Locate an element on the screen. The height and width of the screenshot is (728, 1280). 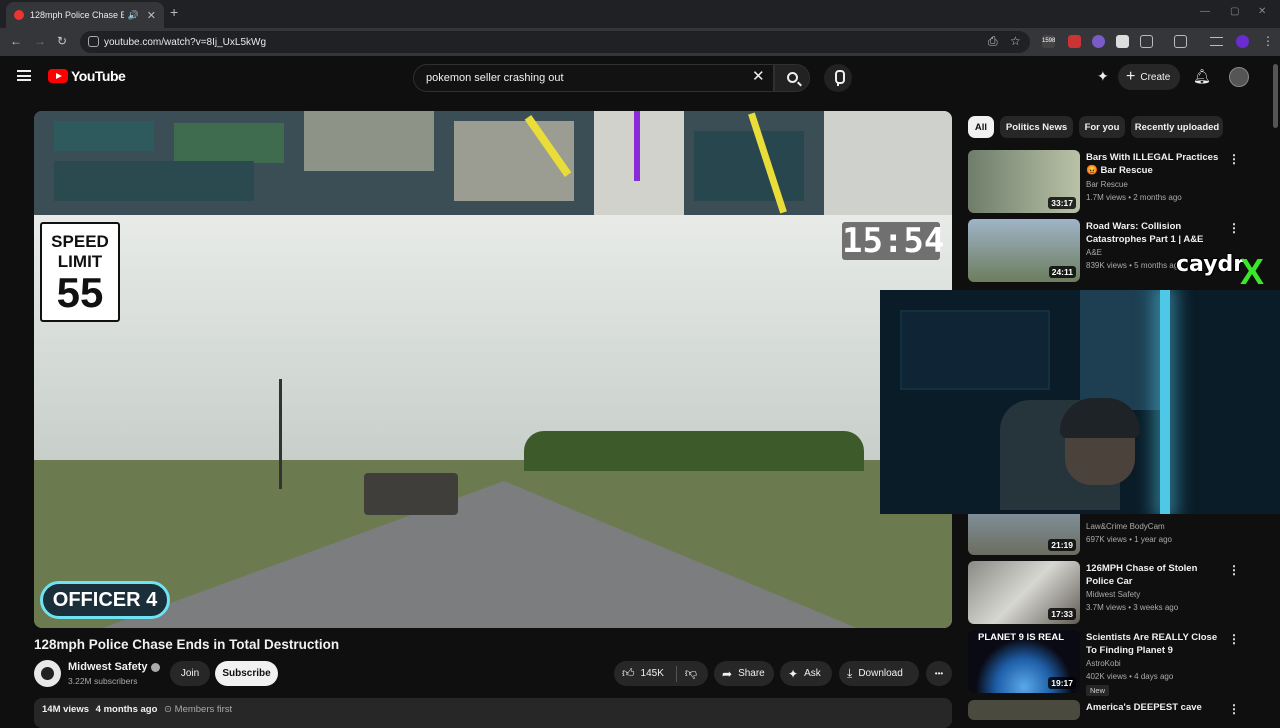
channel-name-text: Midwest Safety is located at coordinates (108, 667).